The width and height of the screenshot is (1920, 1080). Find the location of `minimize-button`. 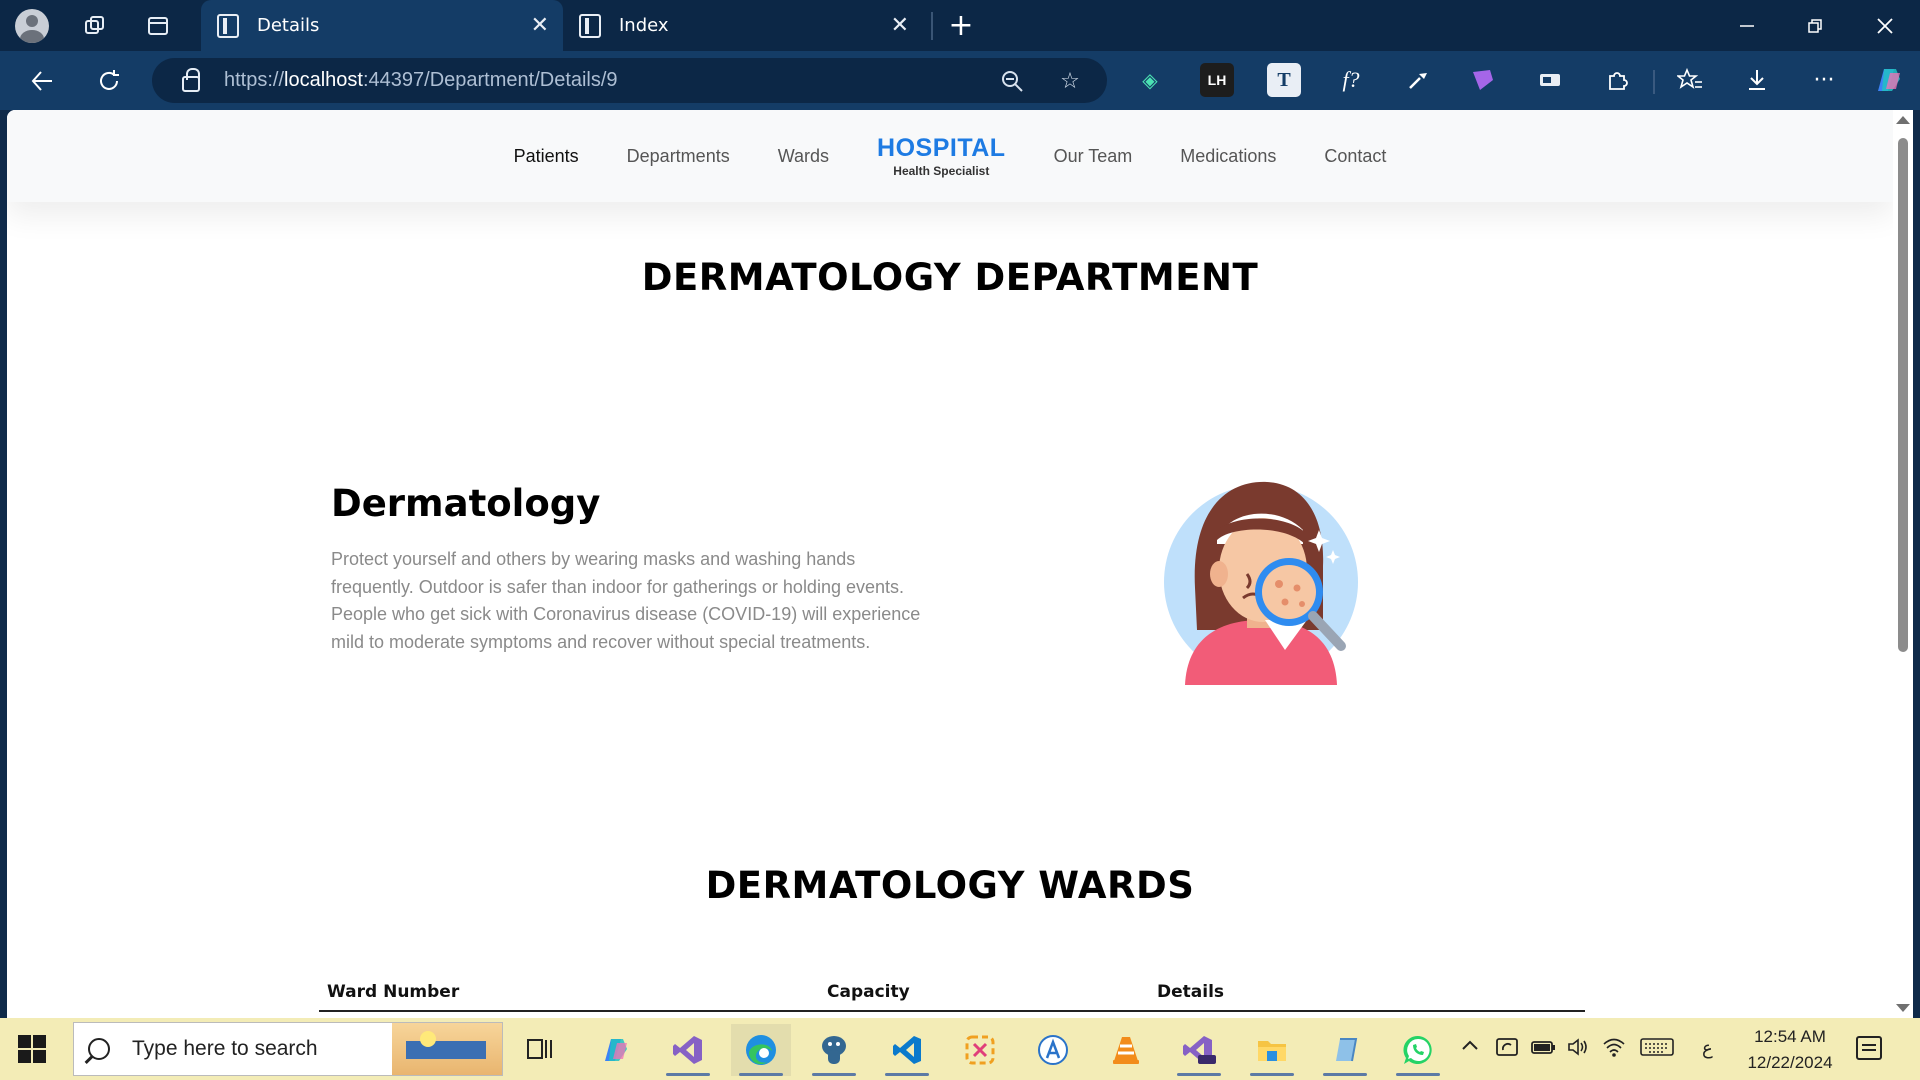

minimize-button is located at coordinates (1747, 25).